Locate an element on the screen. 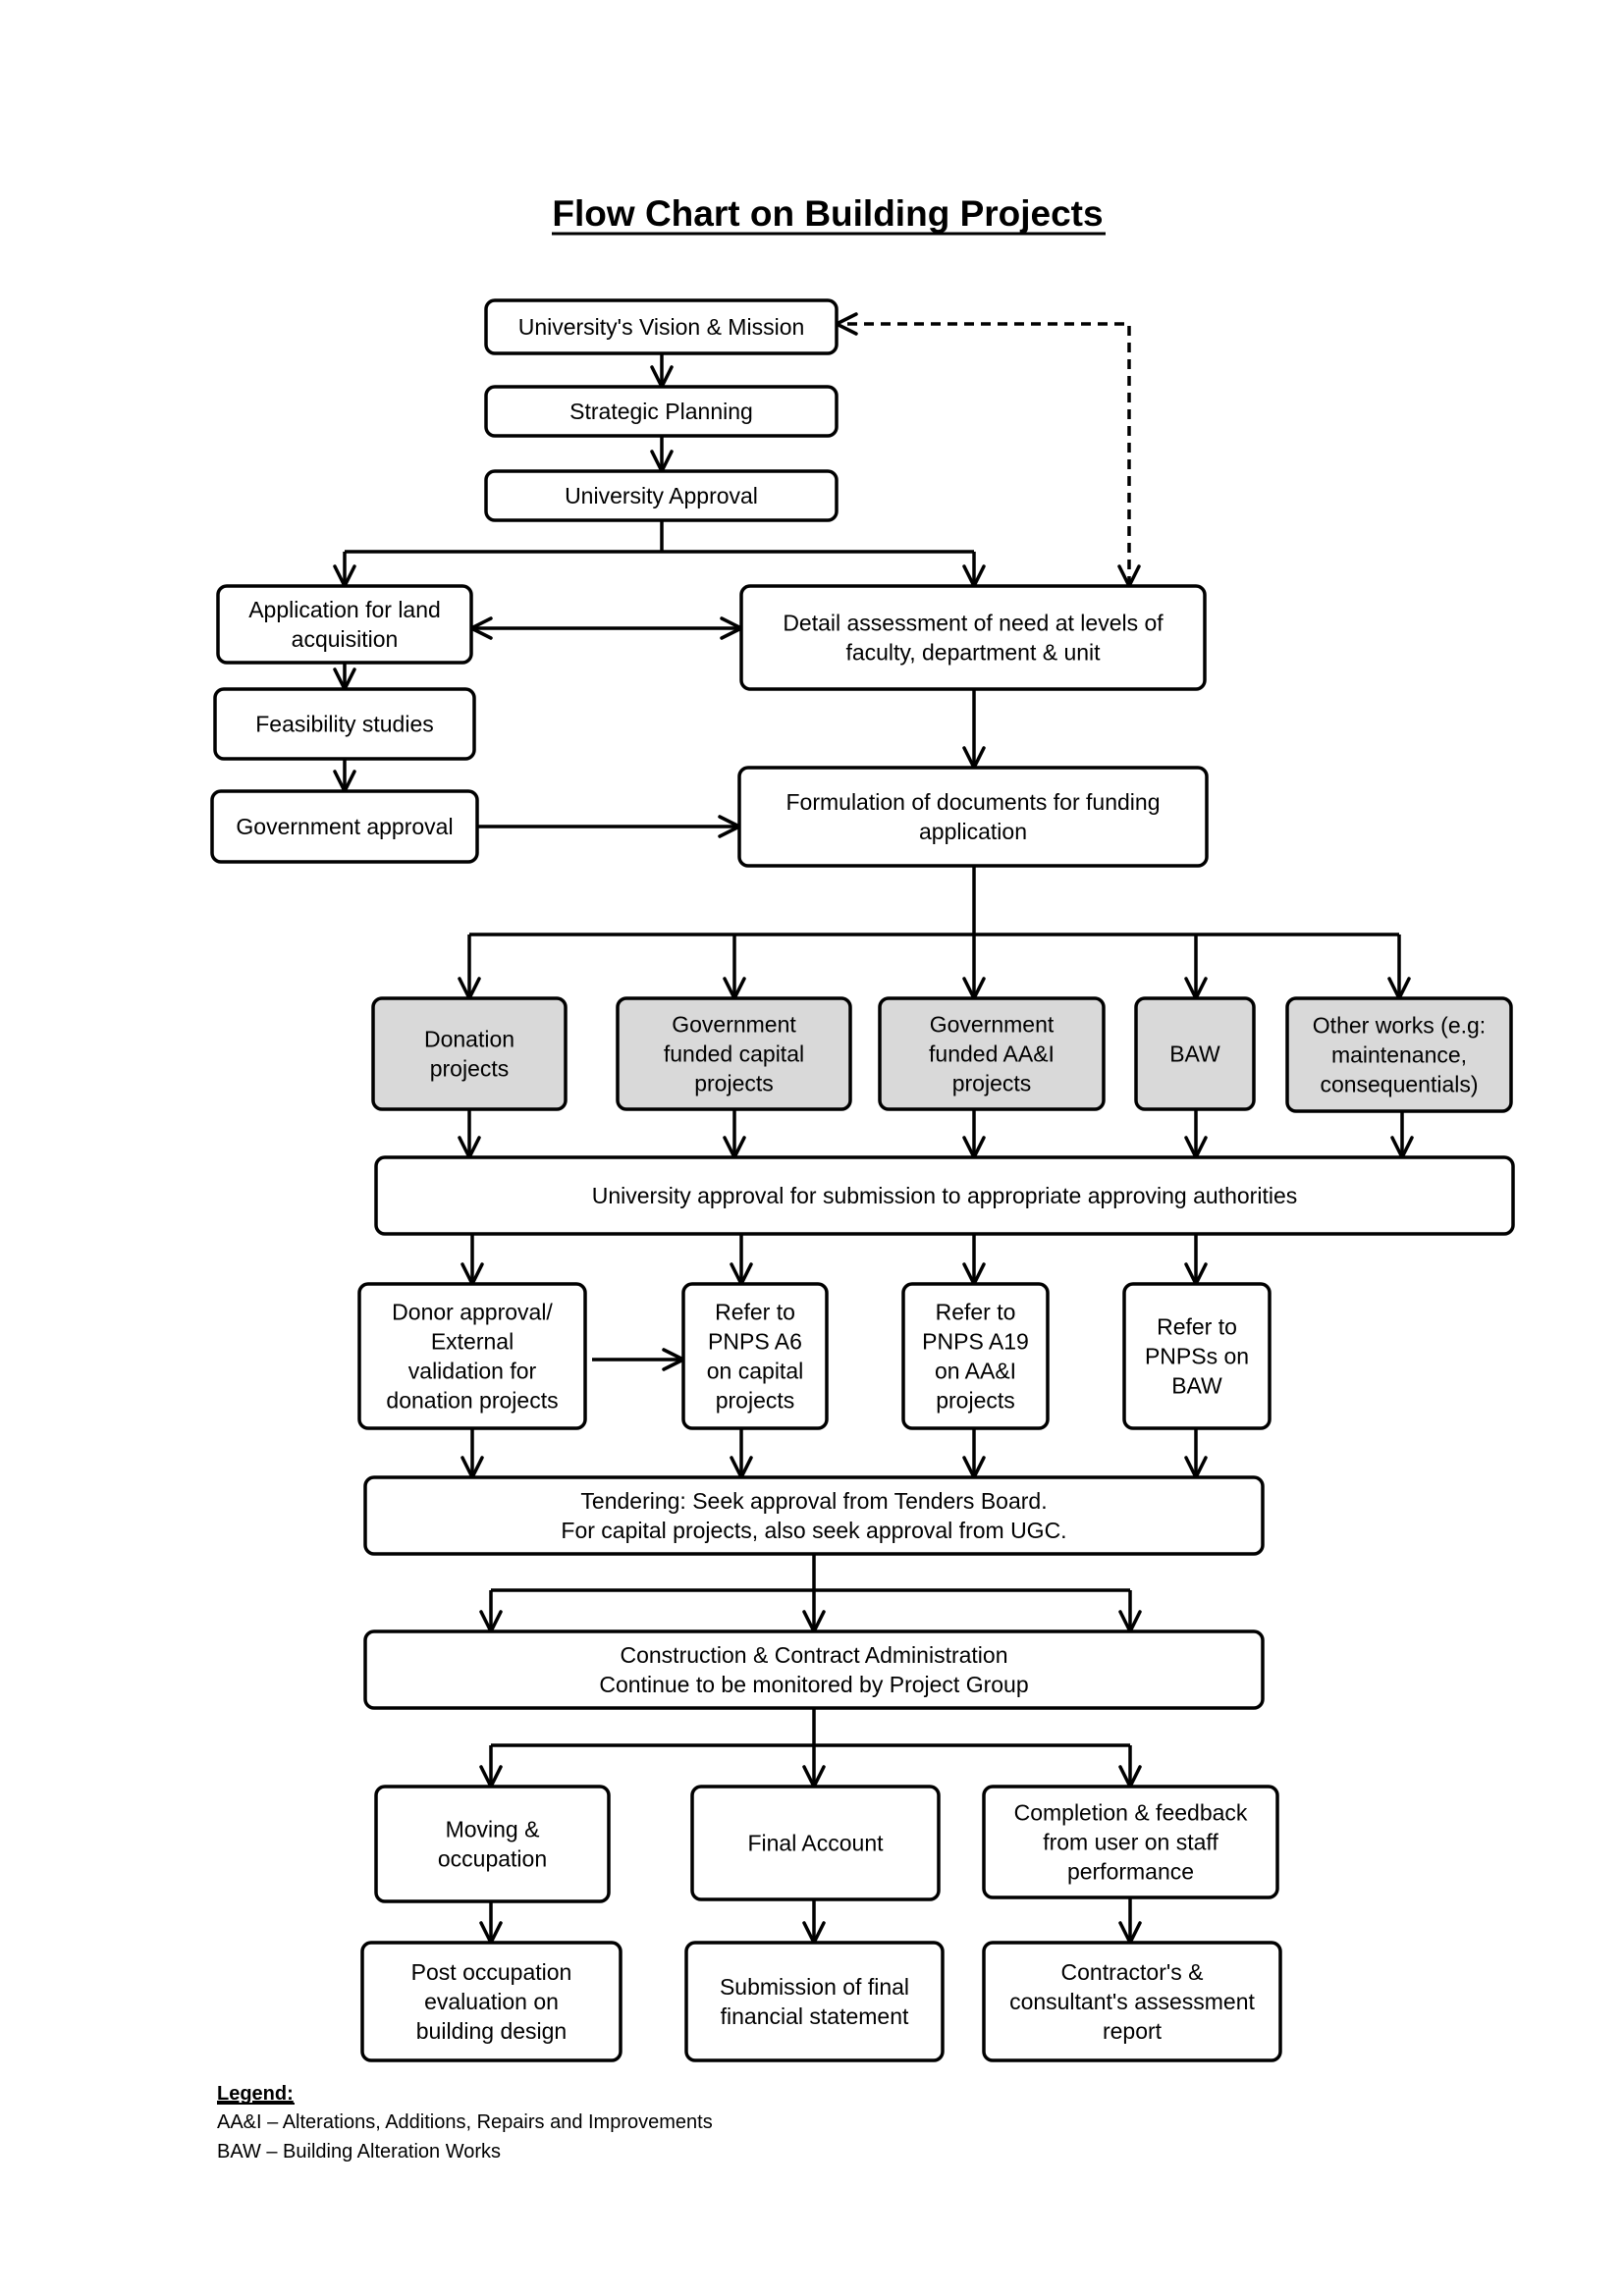 Image resolution: width=1624 pixels, height=2296 pixels. node-label: consequentials) is located at coordinates (1399, 1084).